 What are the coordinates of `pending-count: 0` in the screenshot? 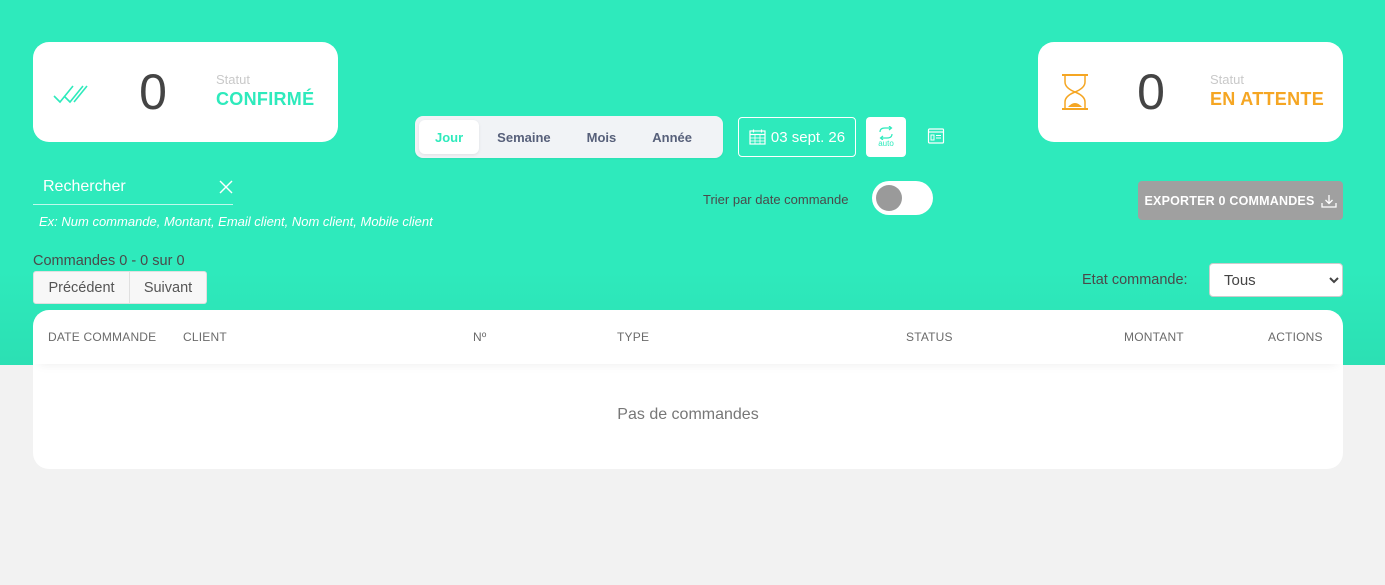 It's located at (1151, 92).